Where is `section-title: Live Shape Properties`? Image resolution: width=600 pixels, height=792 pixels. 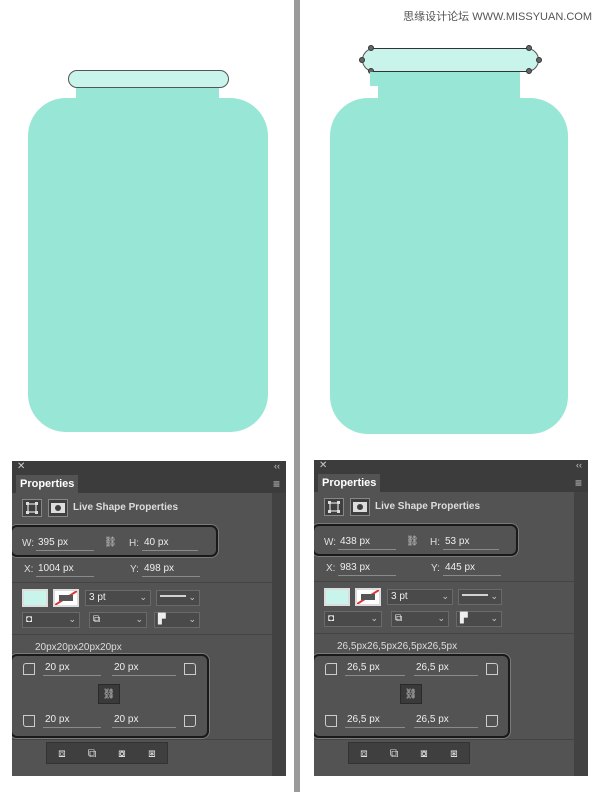 section-title: Live Shape Properties is located at coordinates (126, 507).